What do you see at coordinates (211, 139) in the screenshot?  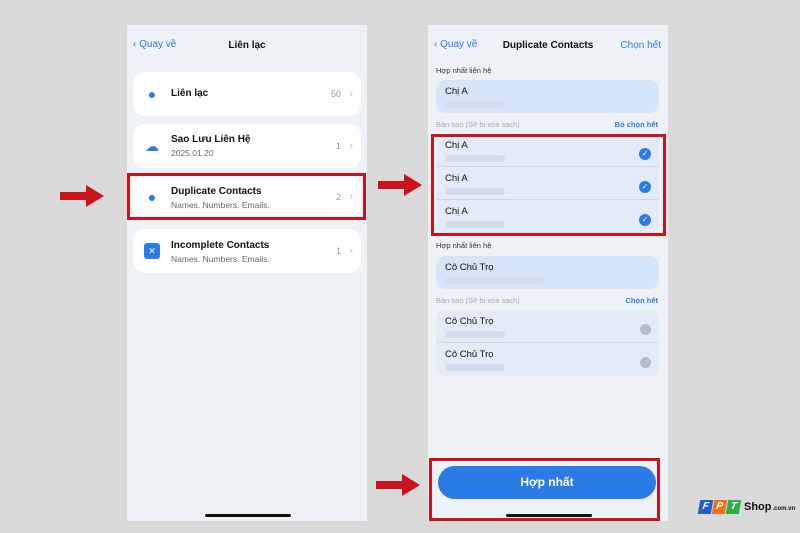 I see `item-title: Sao Lưu Liên Hệ` at bounding box center [211, 139].